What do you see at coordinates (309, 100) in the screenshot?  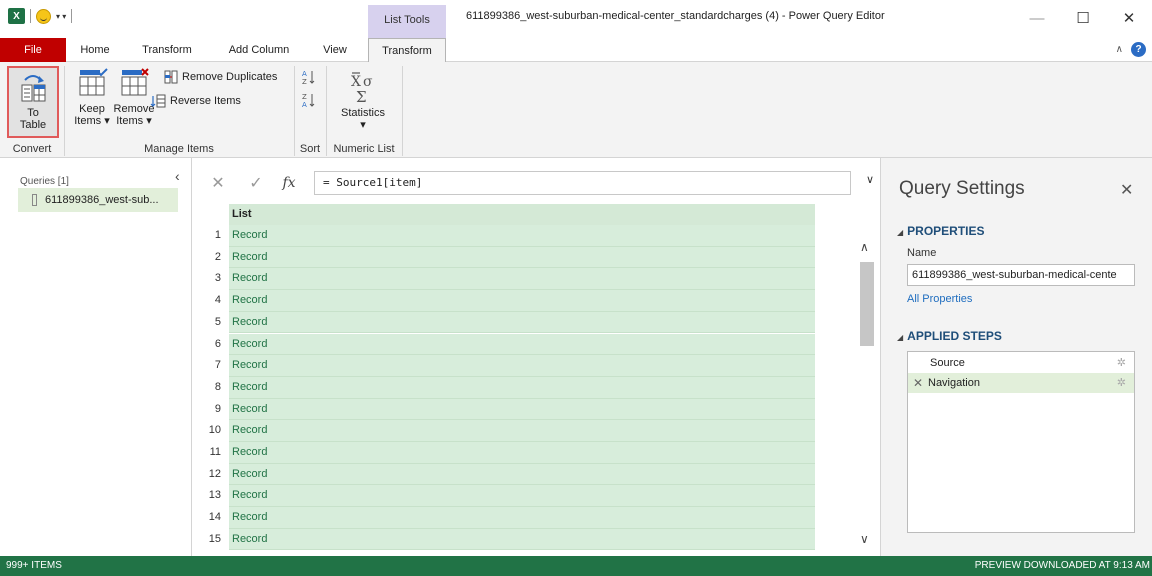 I see `sort-descending-button: Z A` at bounding box center [309, 100].